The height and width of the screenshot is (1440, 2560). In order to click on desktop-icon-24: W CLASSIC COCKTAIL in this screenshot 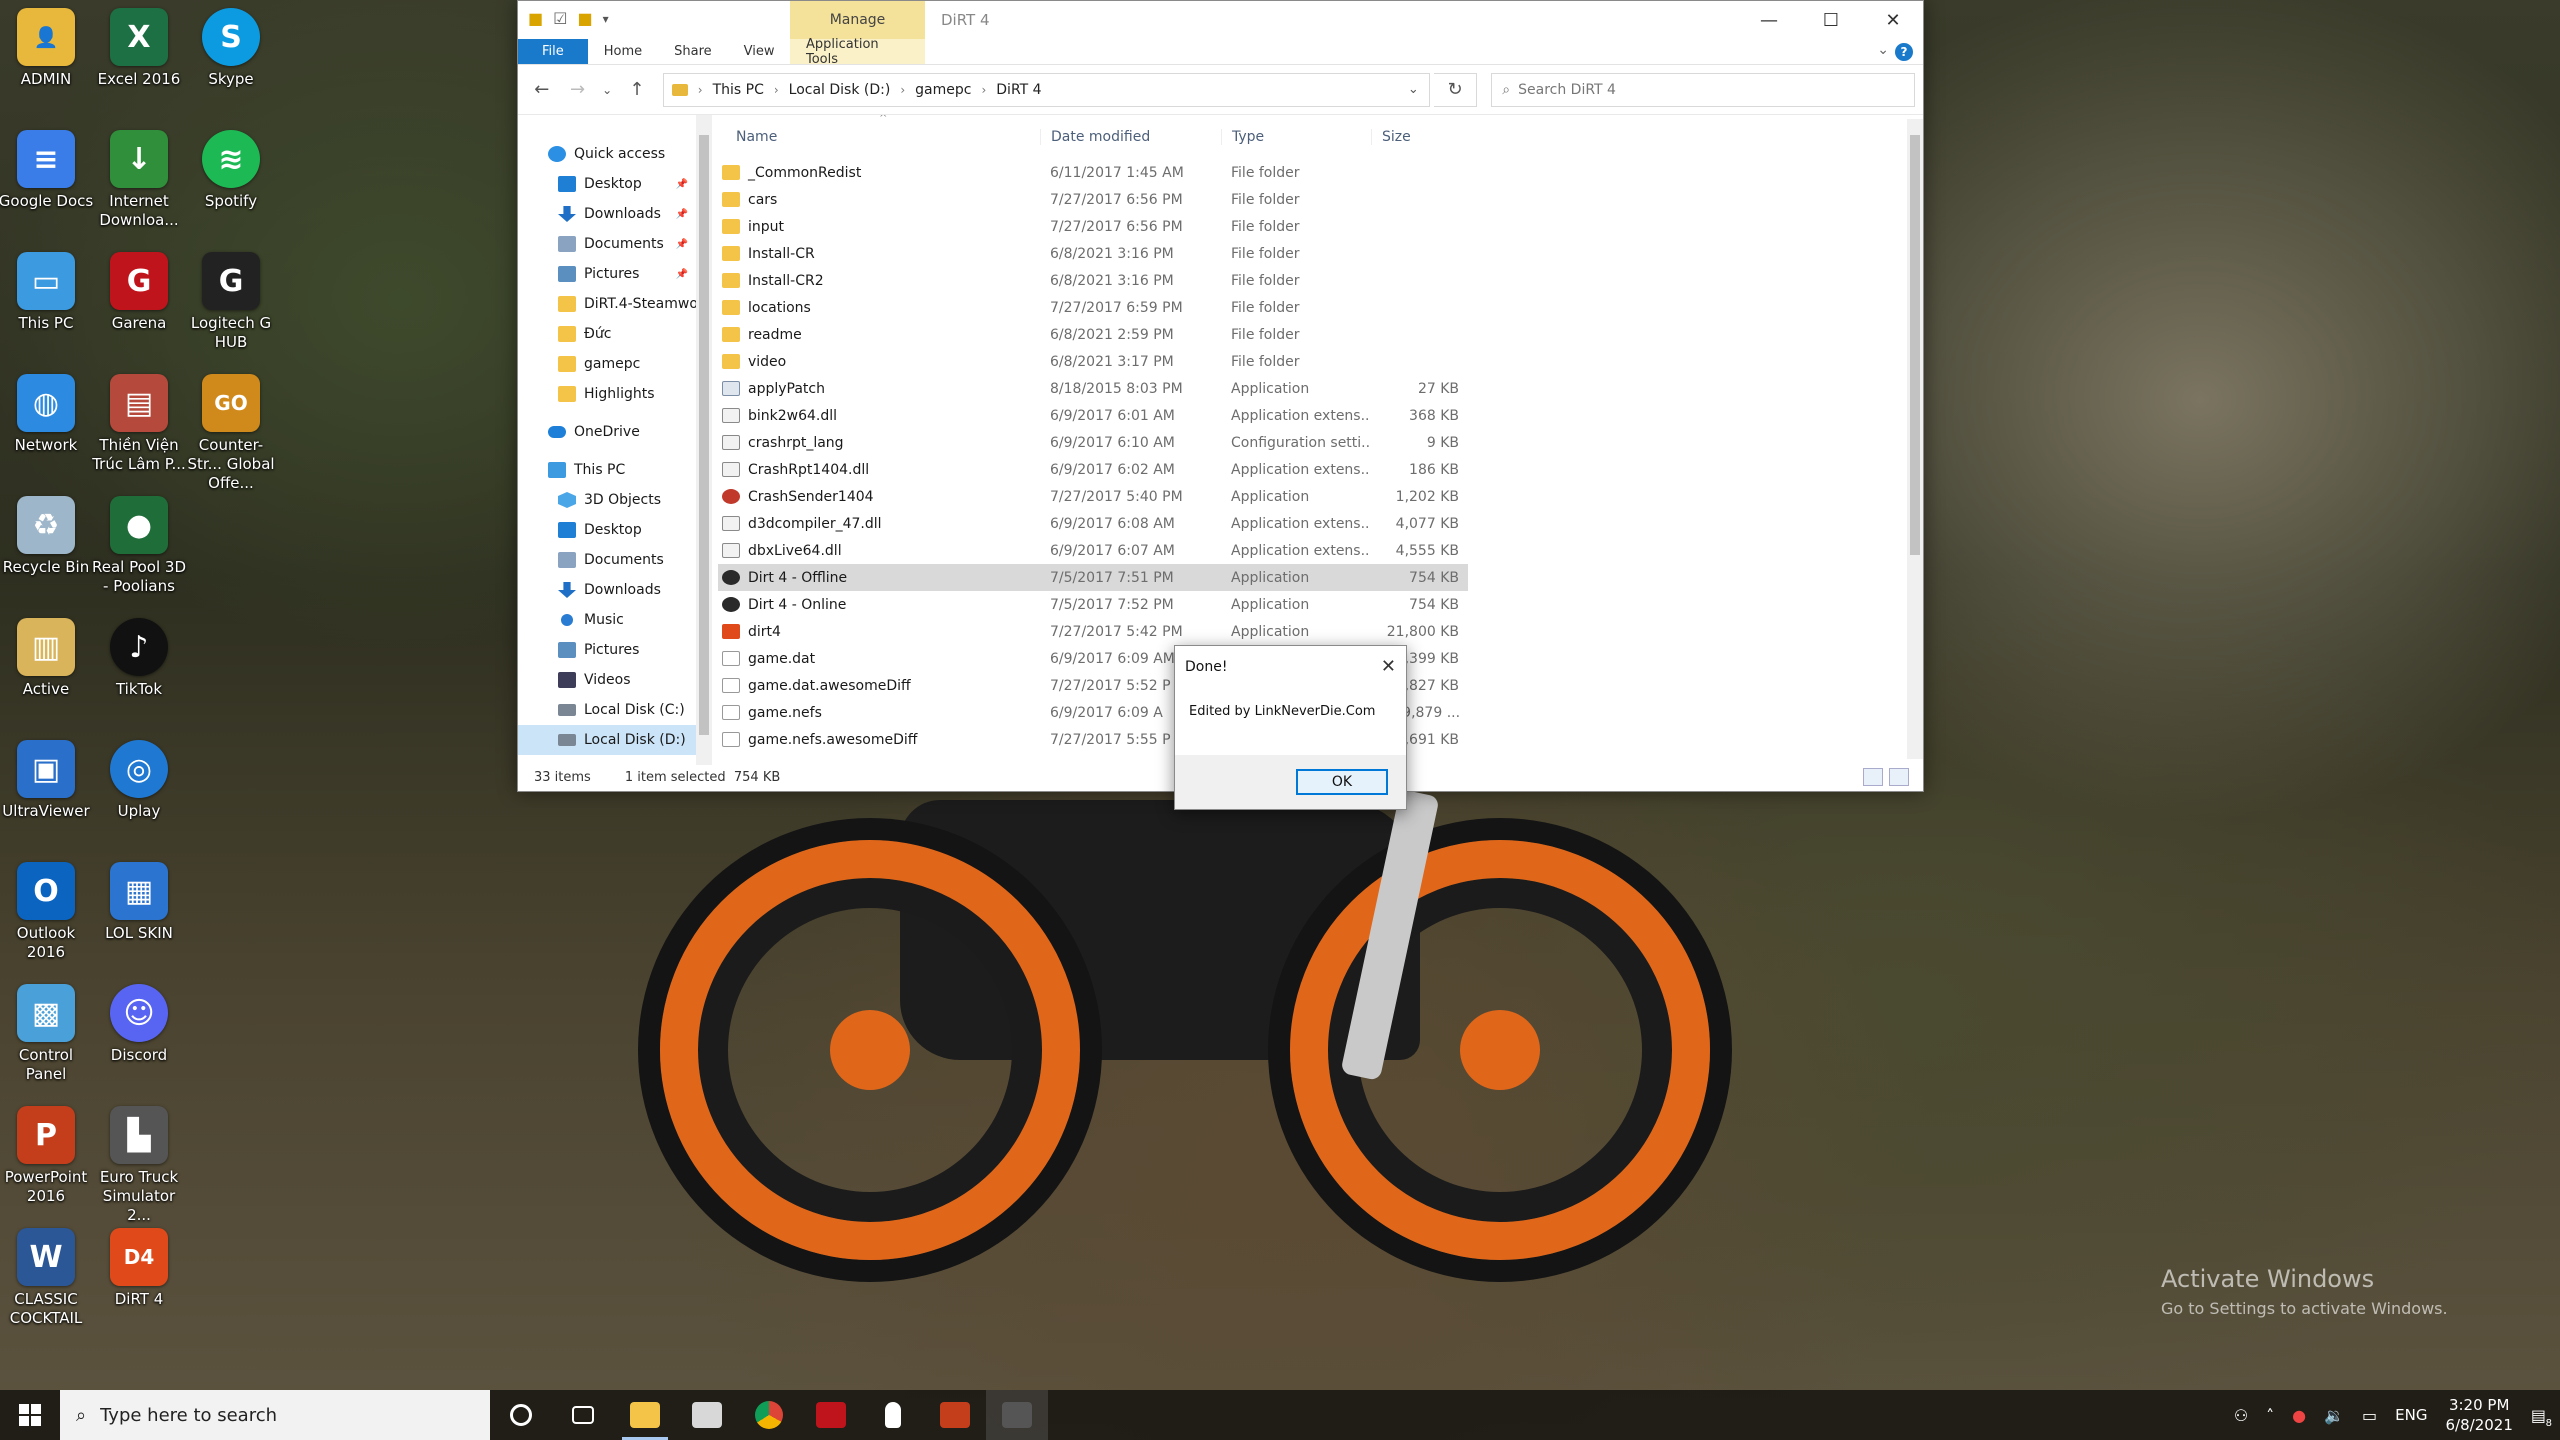, I will do `click(47, 1278)`.